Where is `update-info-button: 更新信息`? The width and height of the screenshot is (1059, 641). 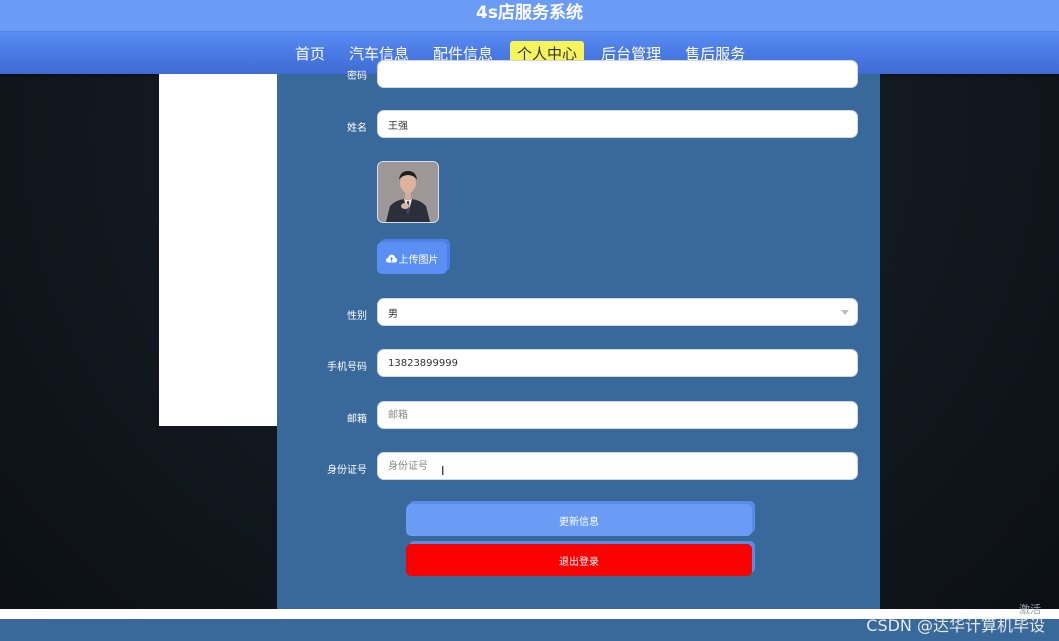 update-info-button: 更新信息 is located at coordinates (579, 520).